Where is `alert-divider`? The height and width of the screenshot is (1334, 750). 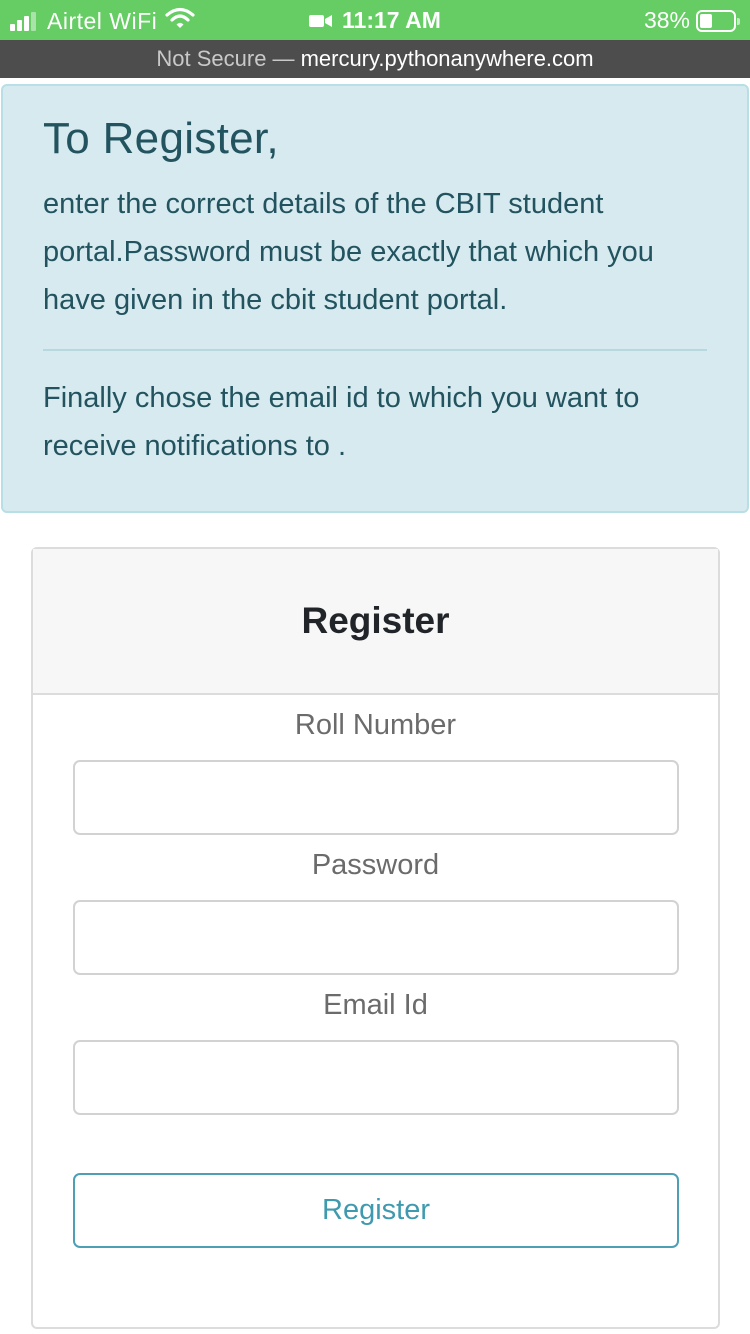 alert-divider is located at coordinates (375, 350).